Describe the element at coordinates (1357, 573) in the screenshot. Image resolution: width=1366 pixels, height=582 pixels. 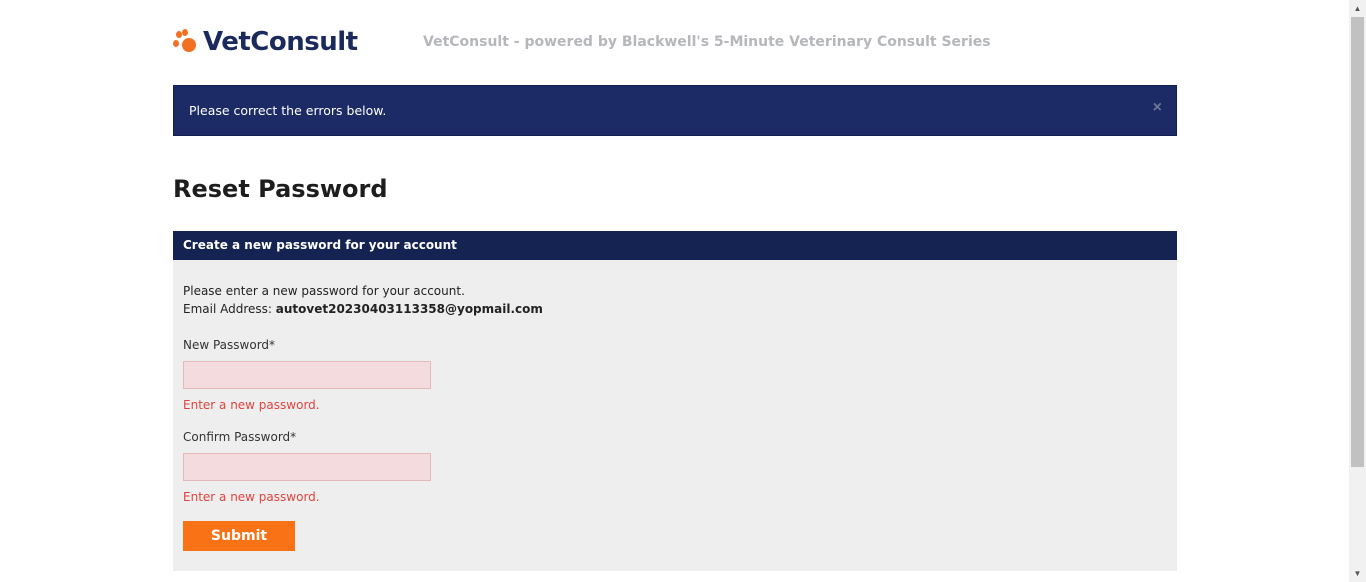
I see `scroll-down-icon: ▼` at that location.